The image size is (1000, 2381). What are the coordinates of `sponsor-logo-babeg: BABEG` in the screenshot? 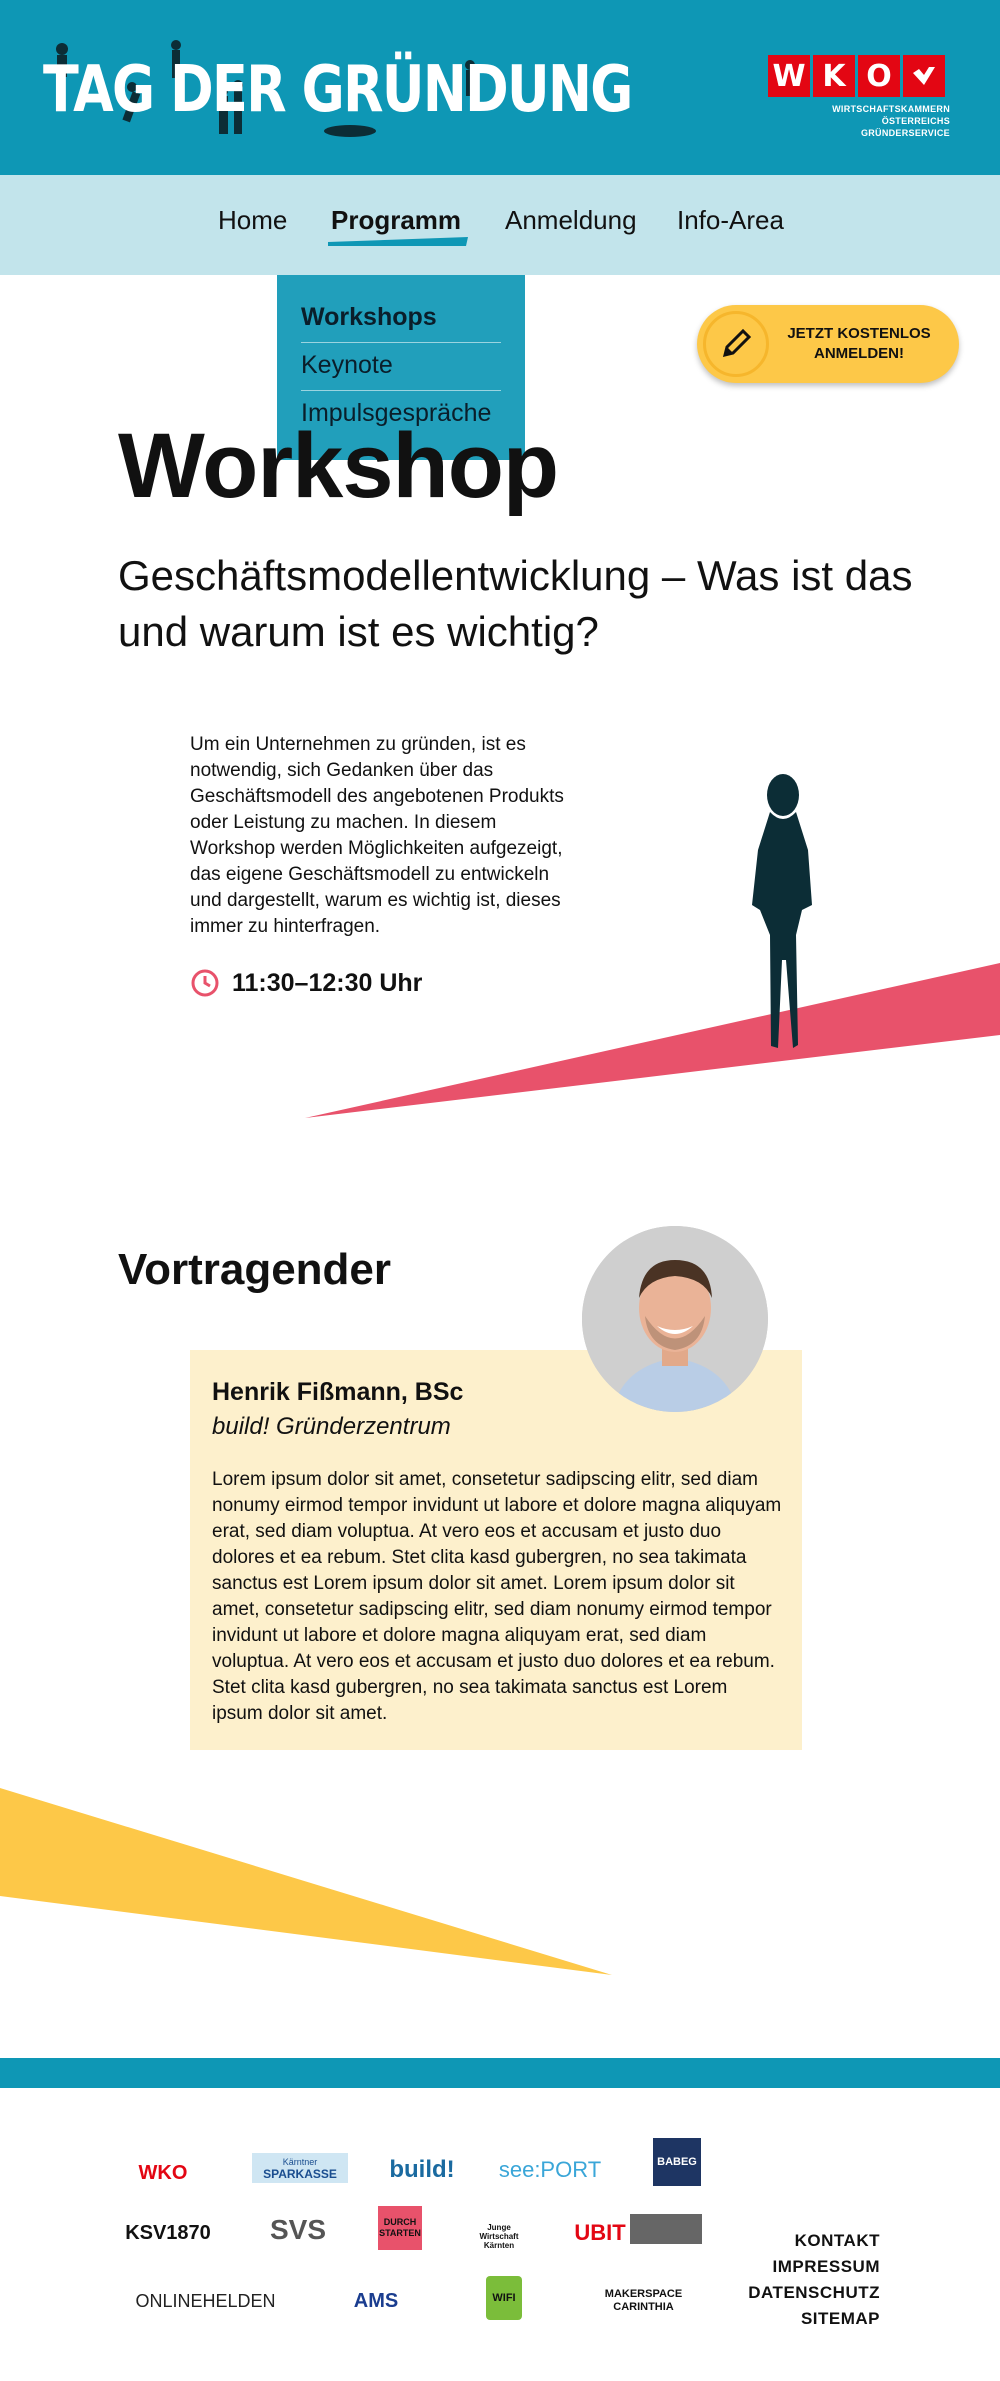 It's located at (677, 2162).